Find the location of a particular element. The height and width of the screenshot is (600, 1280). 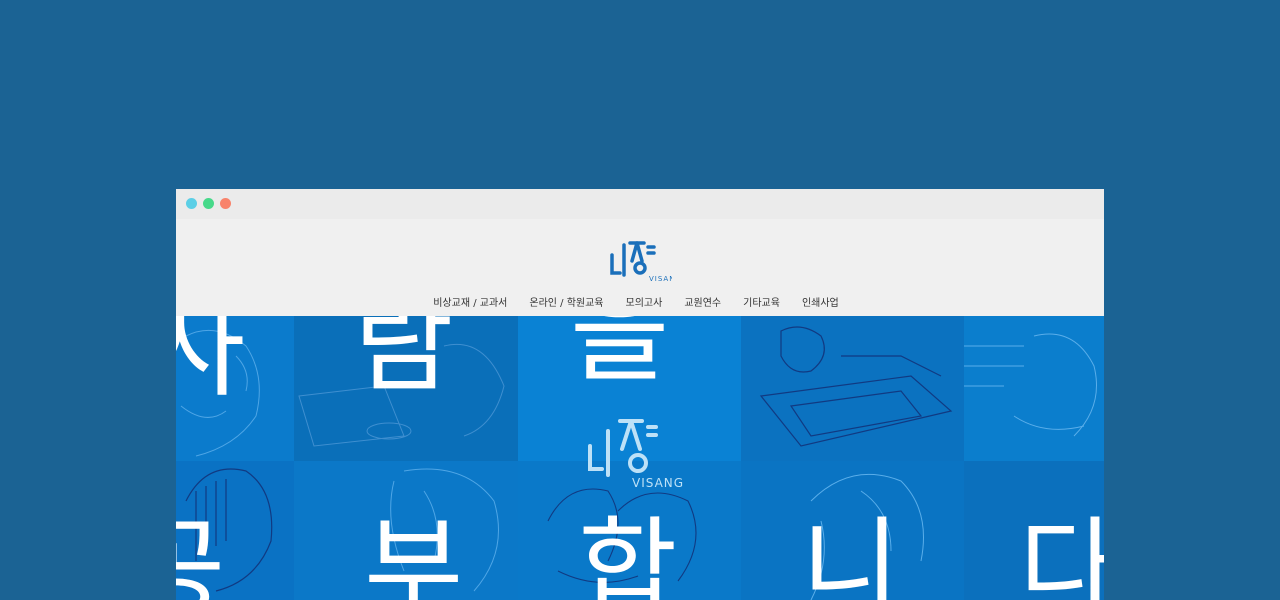

hero-tile-6: 공 is located at coordinates (235, 530).